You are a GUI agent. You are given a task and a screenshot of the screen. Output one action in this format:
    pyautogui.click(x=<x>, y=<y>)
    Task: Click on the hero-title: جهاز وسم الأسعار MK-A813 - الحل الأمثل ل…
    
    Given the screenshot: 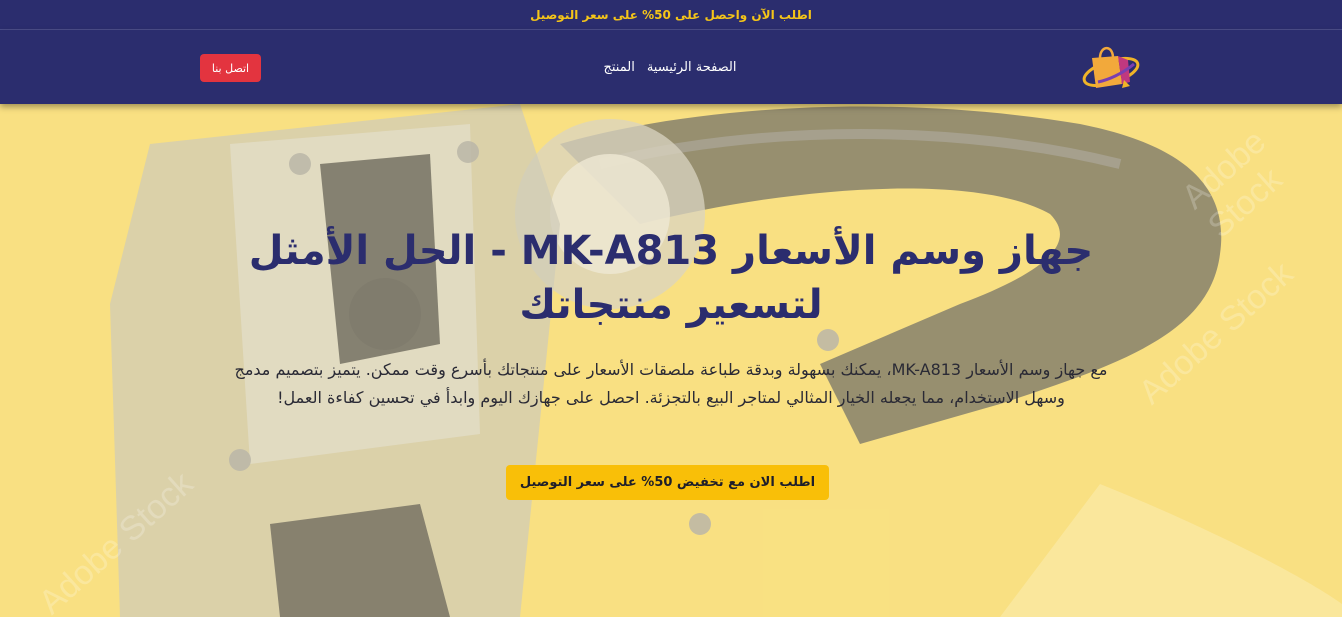 What is the action you would take?
    pyautogui.click(x=671, y=278)
    